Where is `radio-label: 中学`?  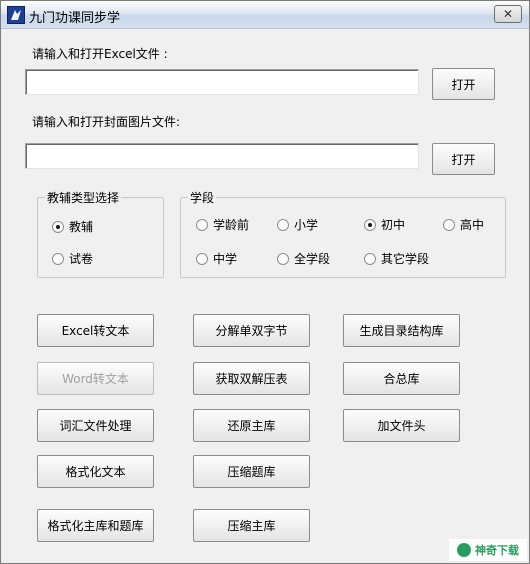
radio-label: 中学 is located at coordinates (225, 259).